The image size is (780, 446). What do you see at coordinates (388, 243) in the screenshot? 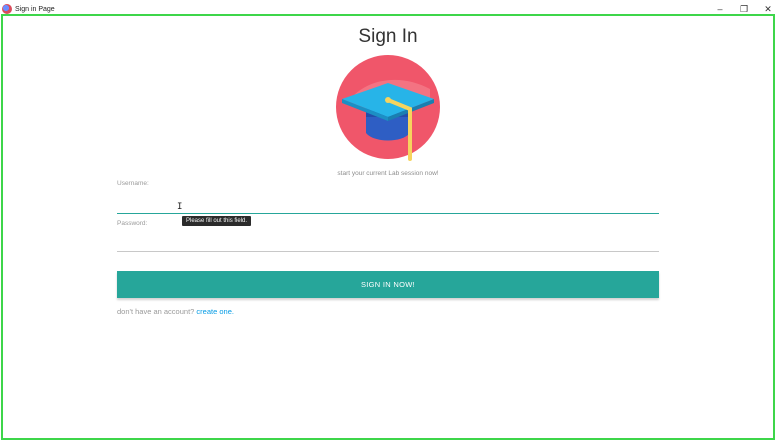
I see `password-input` at bounding box center [388, 243].